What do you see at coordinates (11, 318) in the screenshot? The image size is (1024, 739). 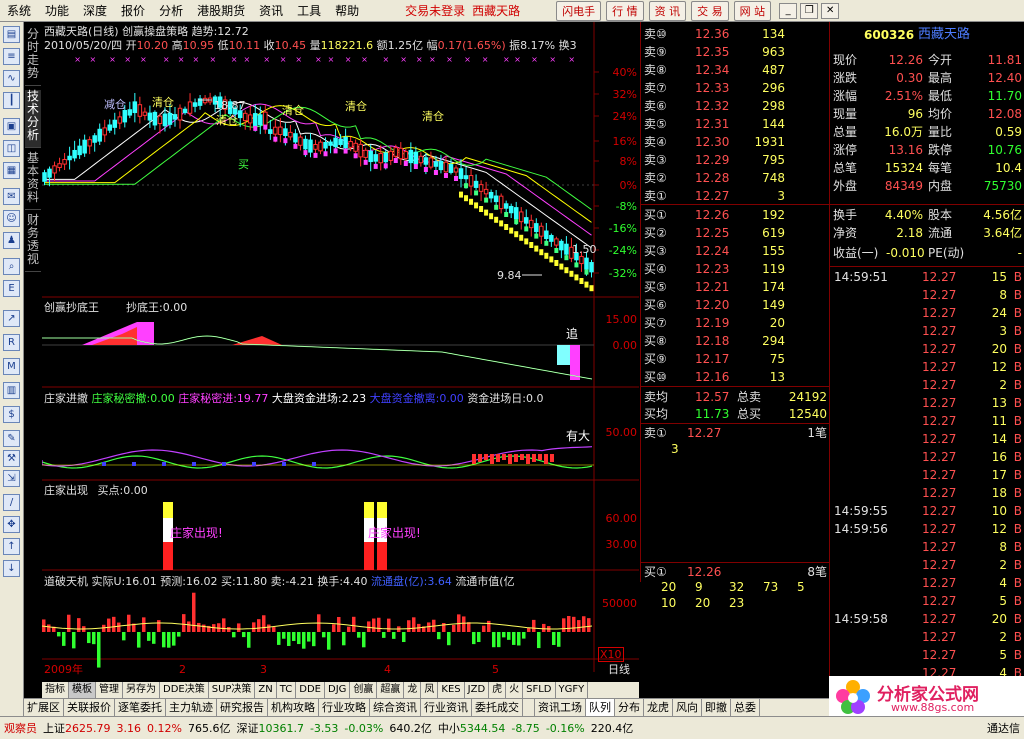 I see `trend-icon: ↗` at bounding box center [11, 318].